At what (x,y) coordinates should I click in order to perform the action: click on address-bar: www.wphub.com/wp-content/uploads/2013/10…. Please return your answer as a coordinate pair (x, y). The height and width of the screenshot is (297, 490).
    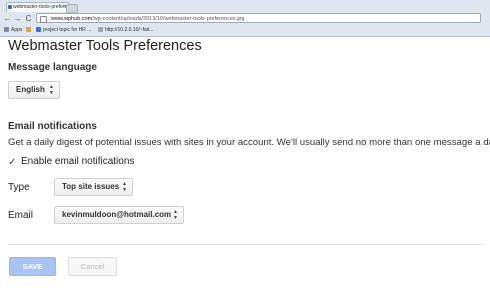
    Looking at the image, I should click on (258, 18).